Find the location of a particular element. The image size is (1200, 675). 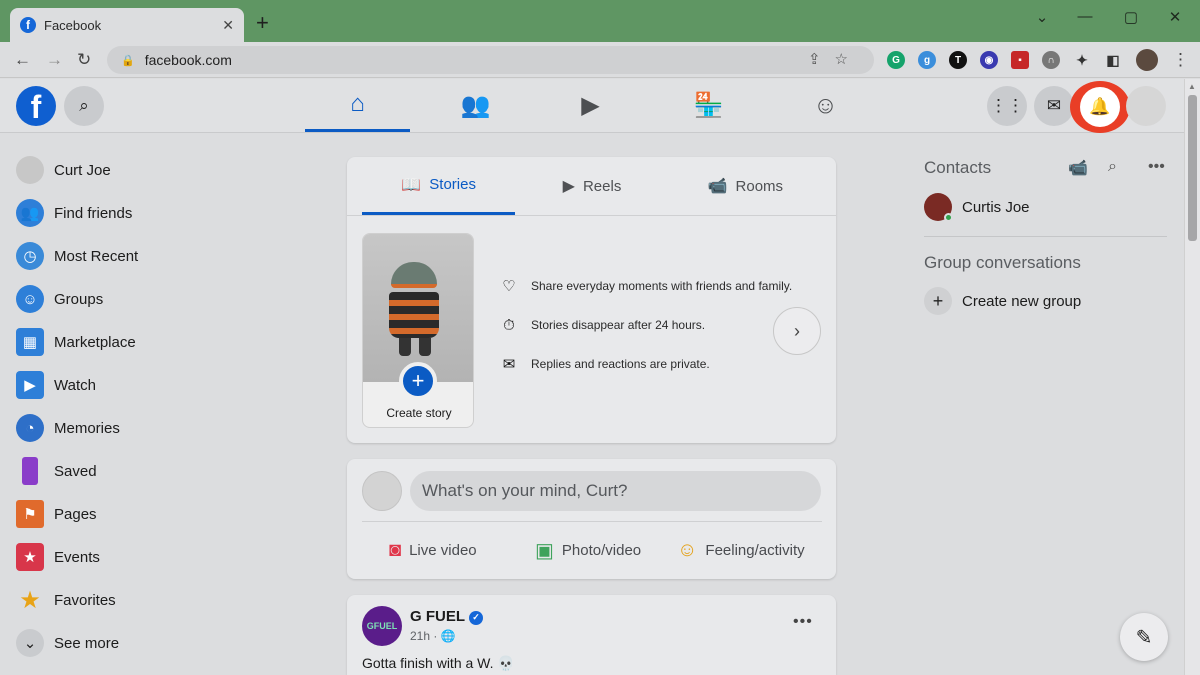

photo-video-button: ▣ Photo/video is located at coordinates (588, 550).